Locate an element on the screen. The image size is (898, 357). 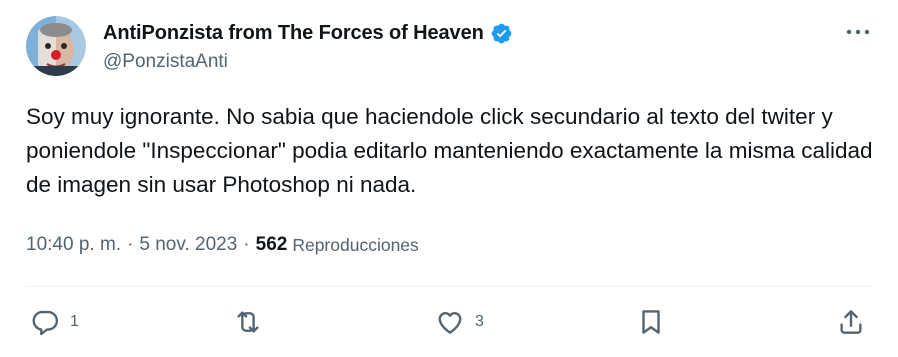
reply-count: 1 is located at coordinates (74, 321).